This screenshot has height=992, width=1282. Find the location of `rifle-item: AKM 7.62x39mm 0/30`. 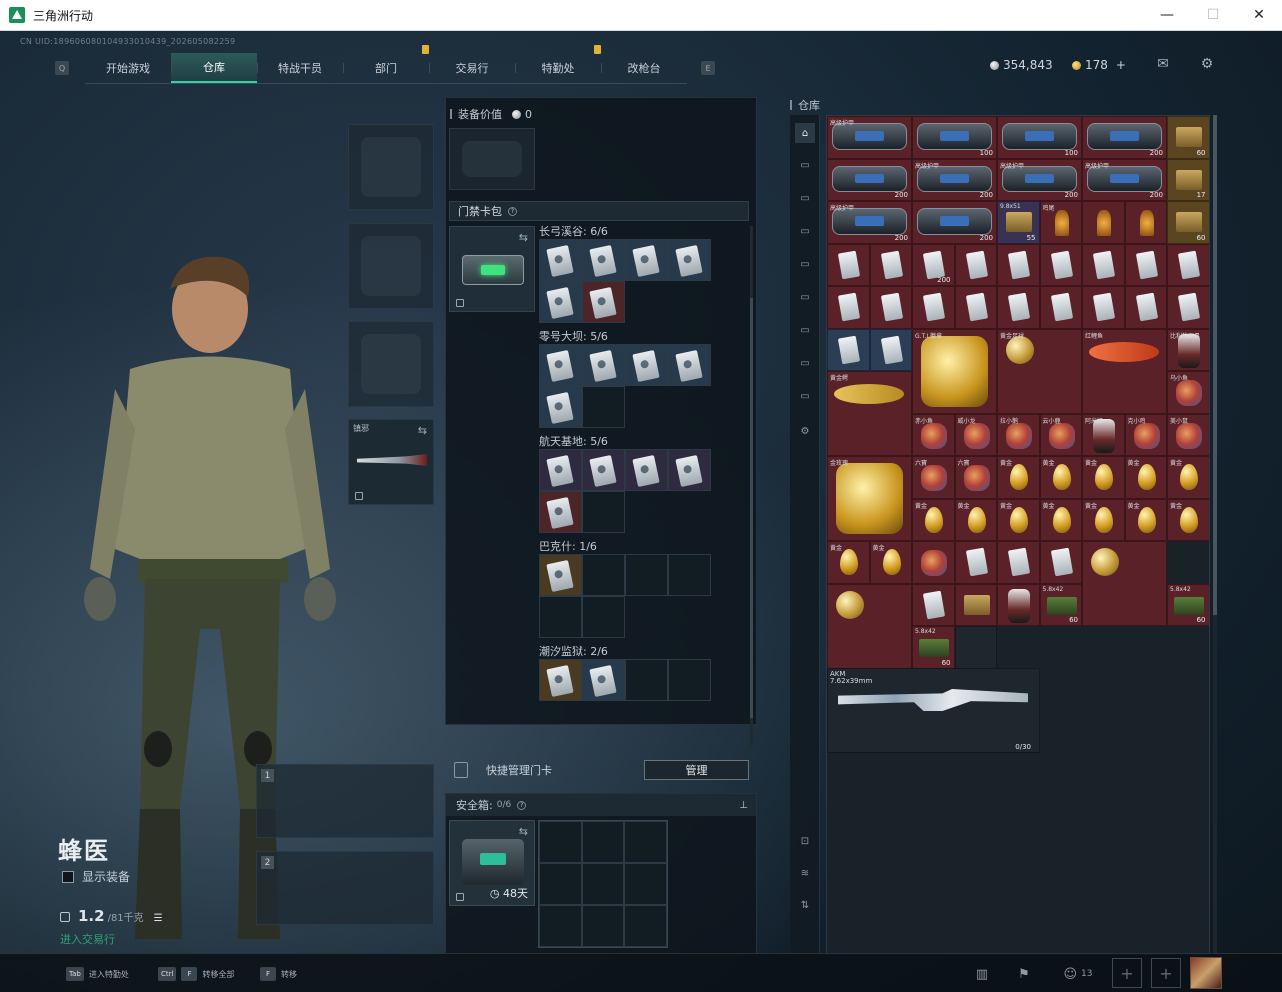

rifle-item: AKM 7.62x39mm 0/30 is located at coordinates (933, 710).